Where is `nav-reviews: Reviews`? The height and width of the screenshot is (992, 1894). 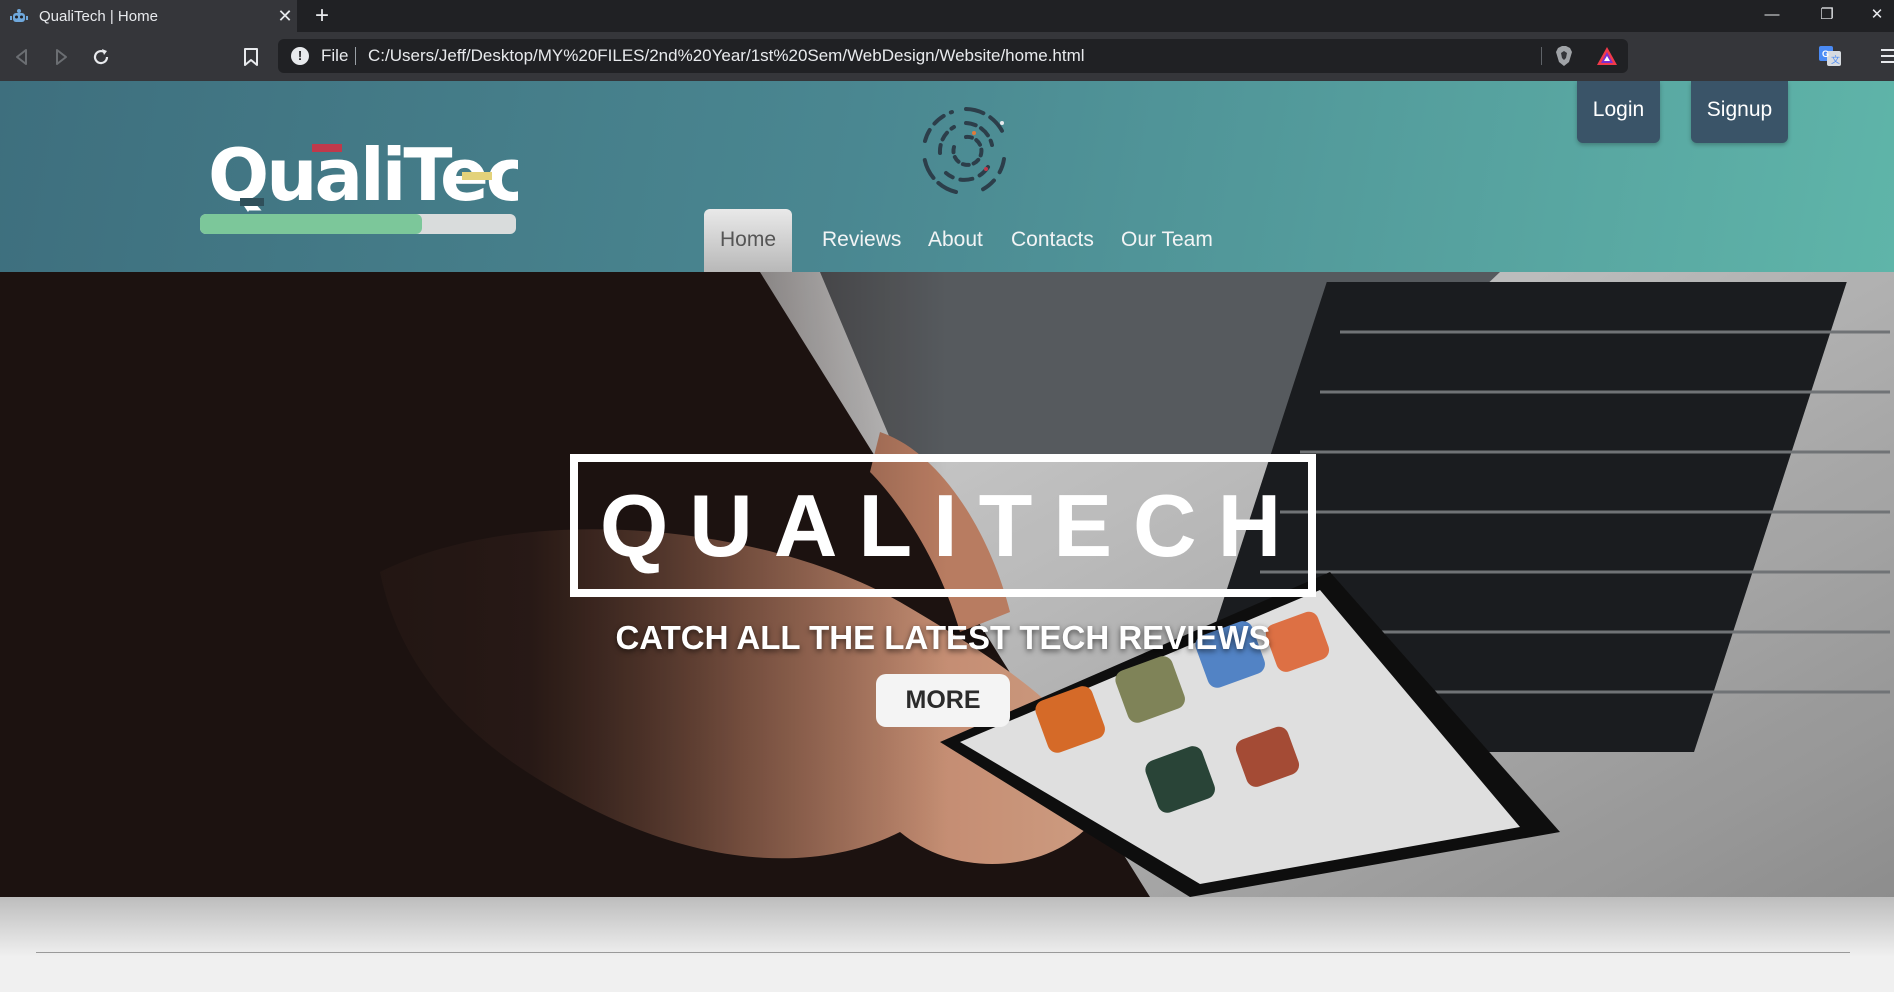 nav-reviews: Reviews is located at coordinates (861, 240).